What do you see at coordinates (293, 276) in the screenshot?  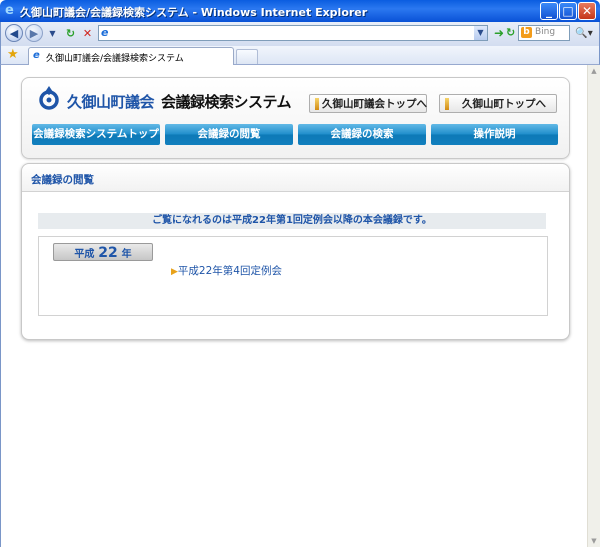 I see `minutes-list: 平成 22 年 ▶平成22年第4回定例会` at bounding box center [293, 276].